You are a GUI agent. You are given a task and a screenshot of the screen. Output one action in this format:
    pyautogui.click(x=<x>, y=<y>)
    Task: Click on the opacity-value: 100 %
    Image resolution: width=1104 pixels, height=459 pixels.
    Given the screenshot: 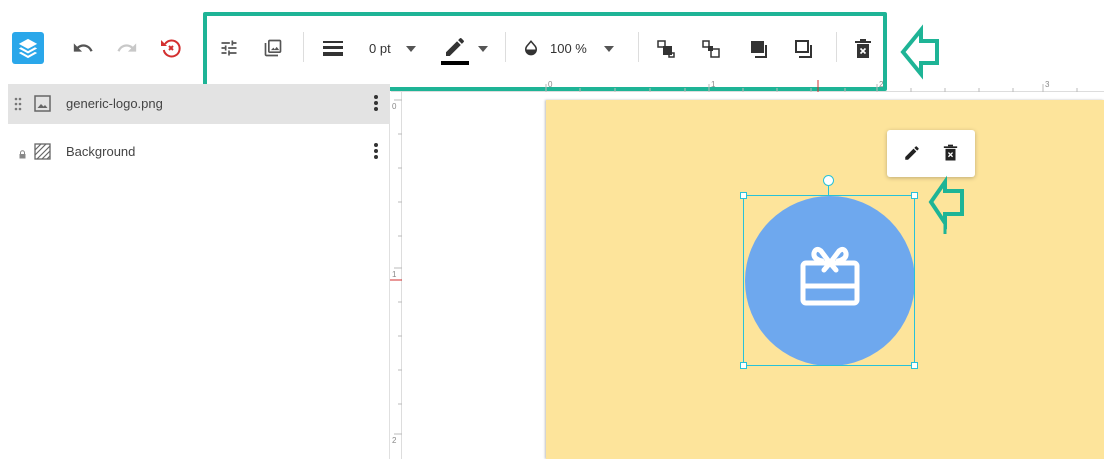 What is the action you would take?
    pyautogui.click(x=568, y=48)
    